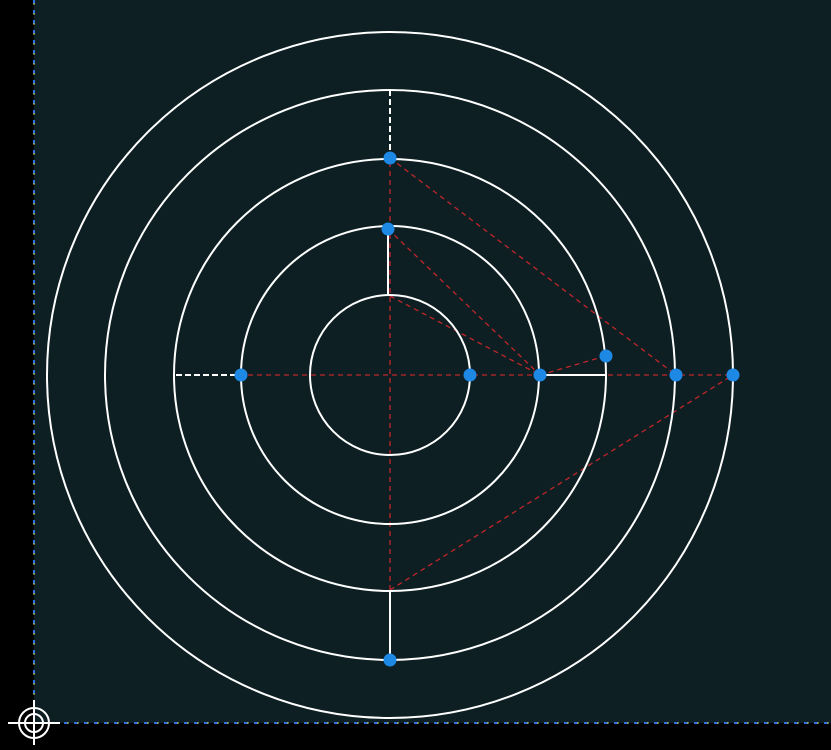 Image resolution: width=831 pixels, height=750 pixels. I want to click on point-right-c, so click(606, 356).